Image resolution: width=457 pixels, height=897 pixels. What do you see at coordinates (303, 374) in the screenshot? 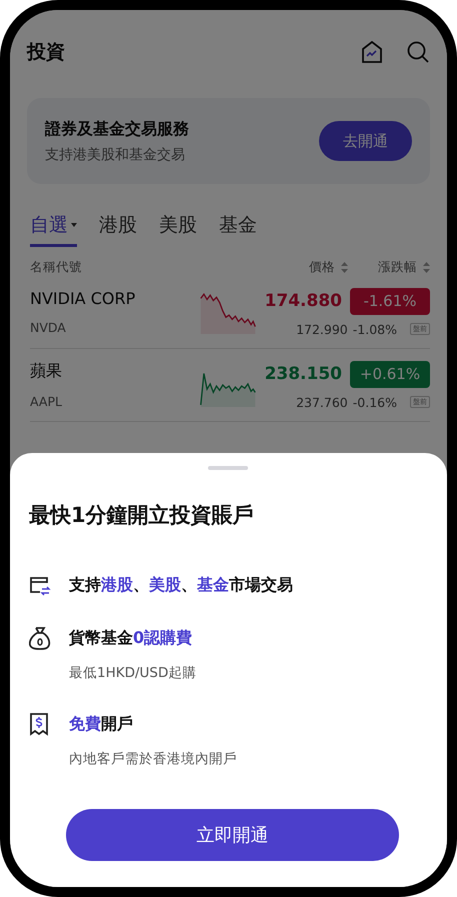
I see `stock-price: 238.150` at bounding box center [303, 374].